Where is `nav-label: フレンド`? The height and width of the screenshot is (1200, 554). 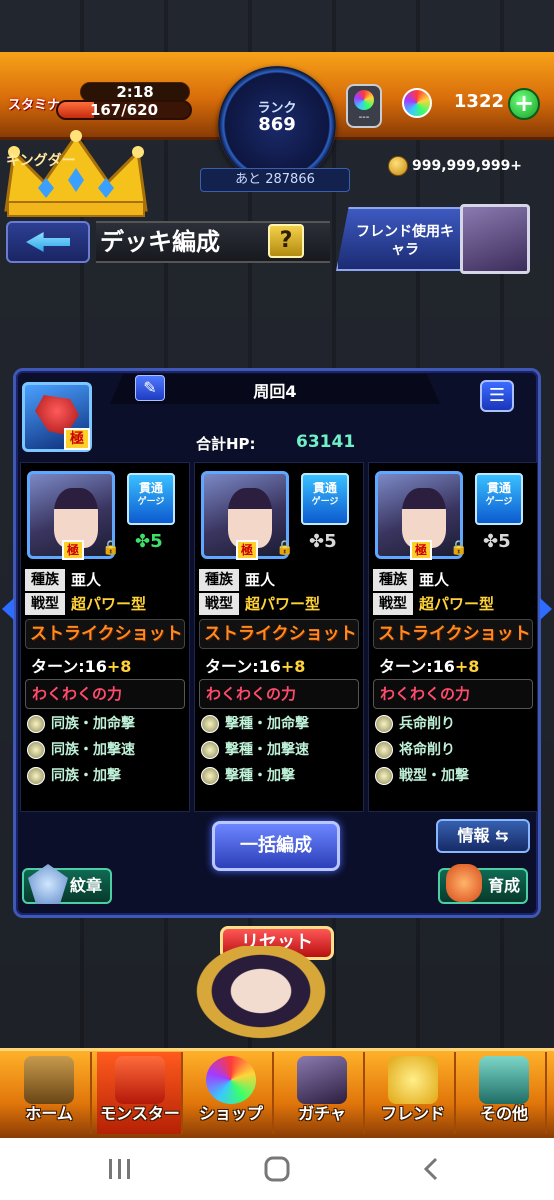
nav-label: フレンド is located at coordinates (412, 1113).